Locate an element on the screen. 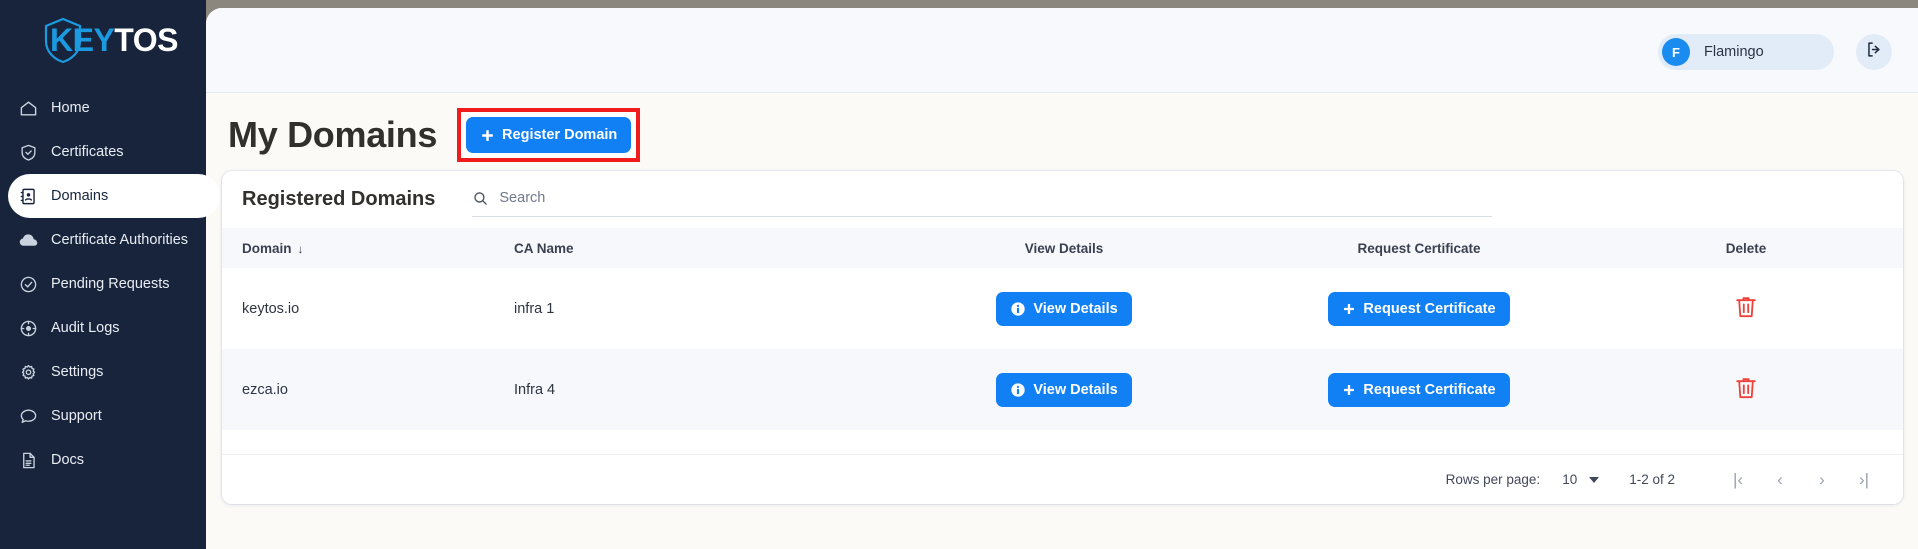 This screenshot has height=549, width=1918. column-header-ca-name: CA Name is located at coordinates (544, 248).